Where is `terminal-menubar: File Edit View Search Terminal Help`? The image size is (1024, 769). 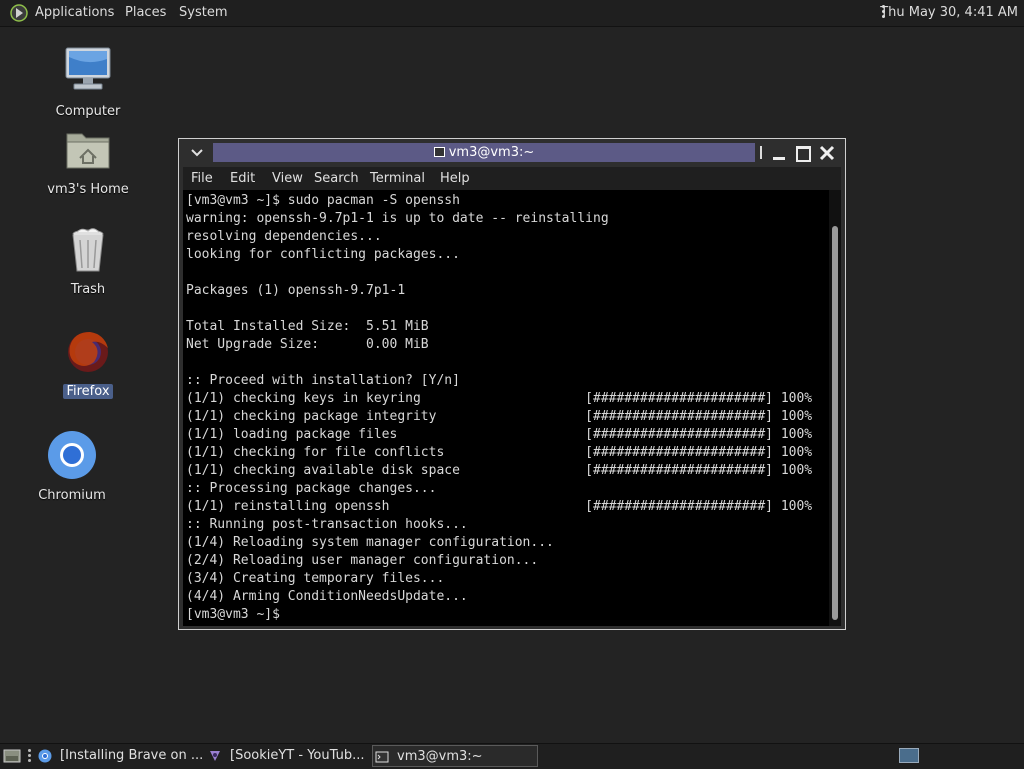 terminal-menubar: File Edit View Search Terminal Help is located at coordinates (512, 178).